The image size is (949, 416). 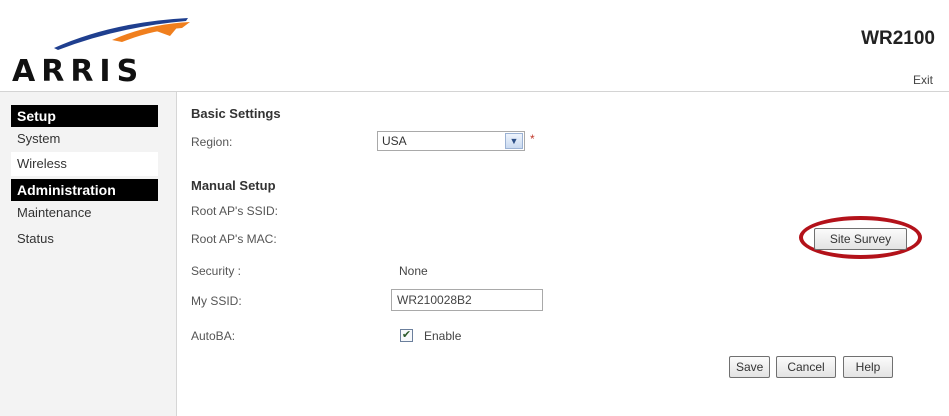 I want to click on help-button: Help, so click(x=868, y=367).